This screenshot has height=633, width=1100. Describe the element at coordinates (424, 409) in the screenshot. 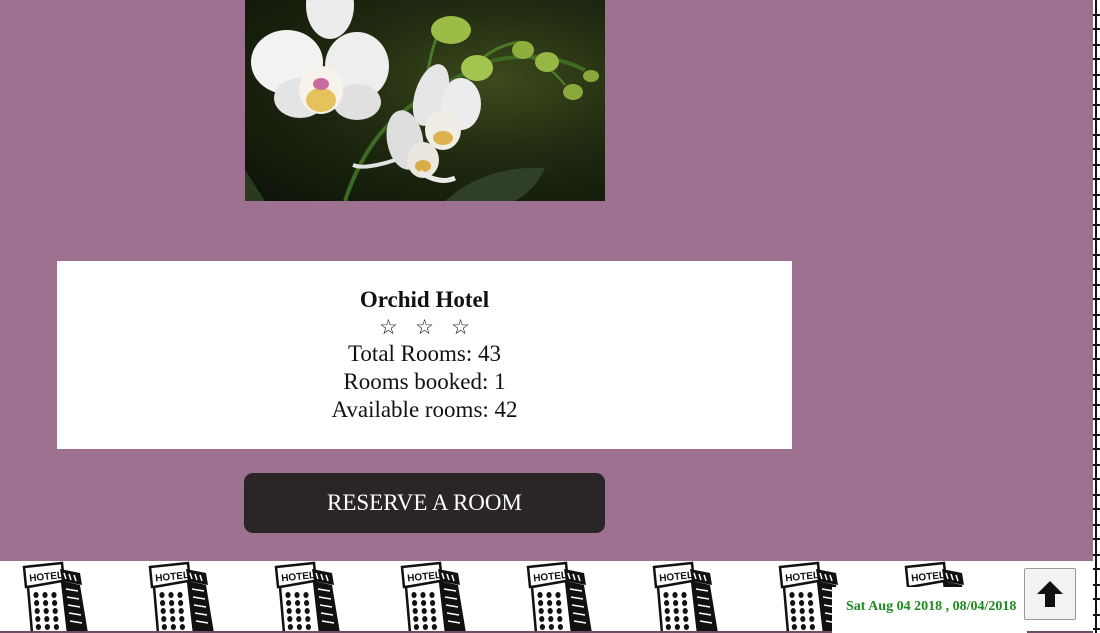

I see `available-rooms: Available rooms: 42` at that location.